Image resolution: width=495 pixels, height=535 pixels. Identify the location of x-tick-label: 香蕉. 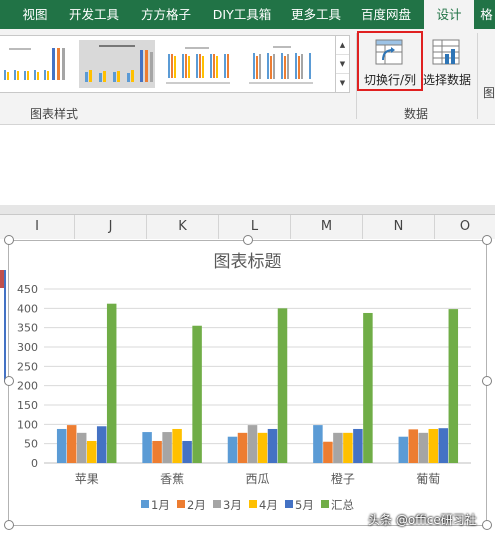
(172, 479).